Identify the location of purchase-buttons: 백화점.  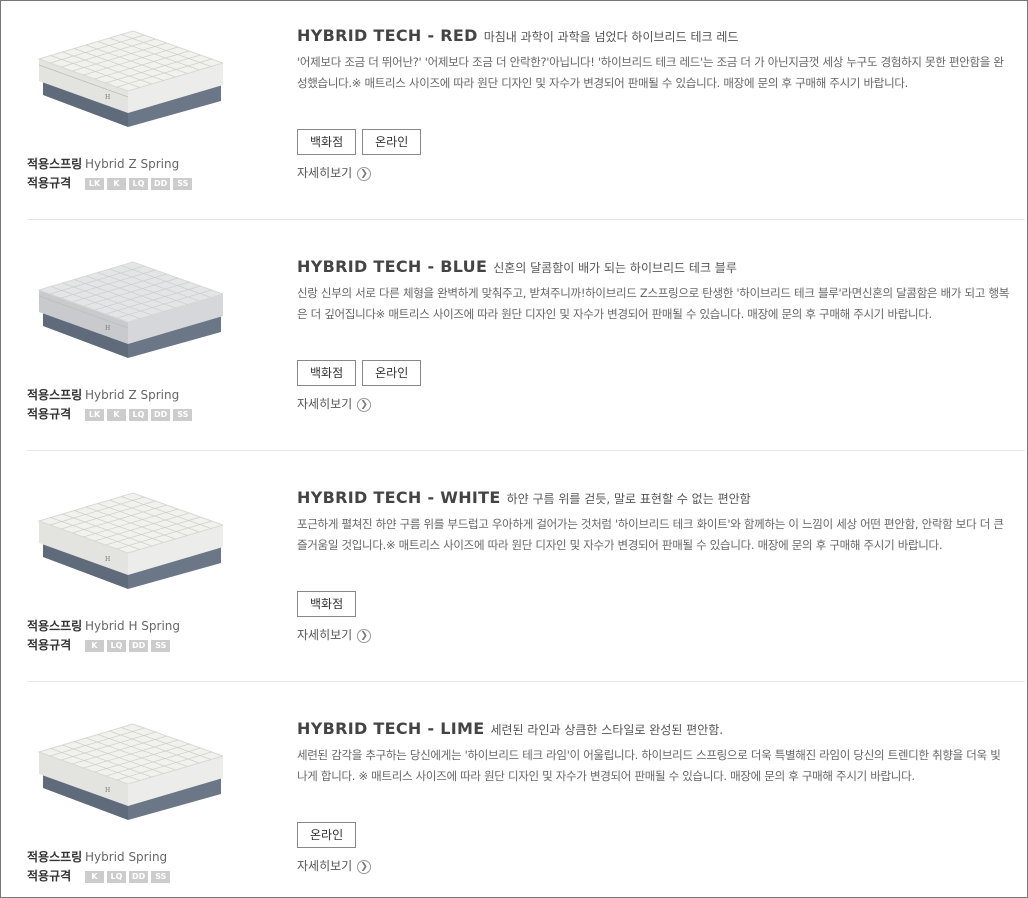
(653, 604).